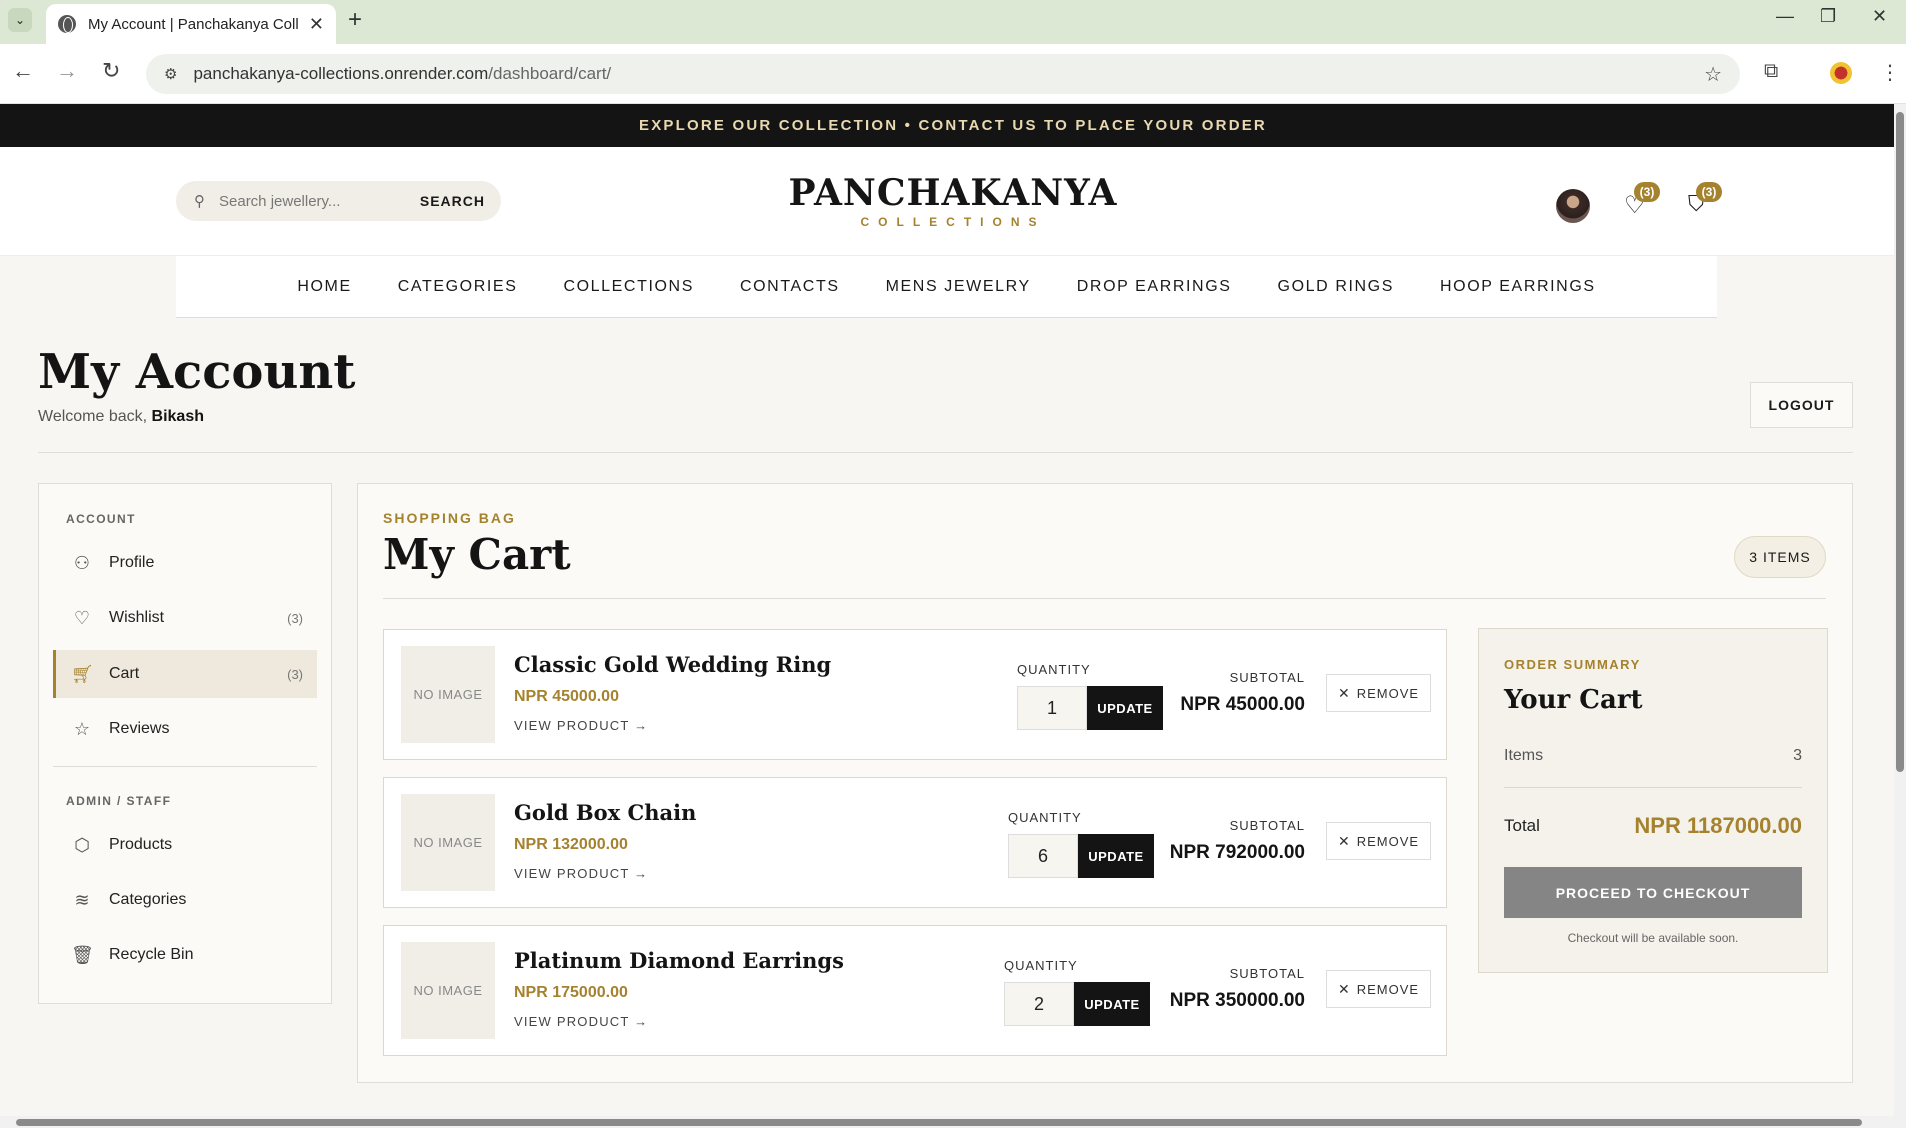 The image size is (1906, 1128). I want to click on product-price: NPR 132000.00, so click(571, 844).